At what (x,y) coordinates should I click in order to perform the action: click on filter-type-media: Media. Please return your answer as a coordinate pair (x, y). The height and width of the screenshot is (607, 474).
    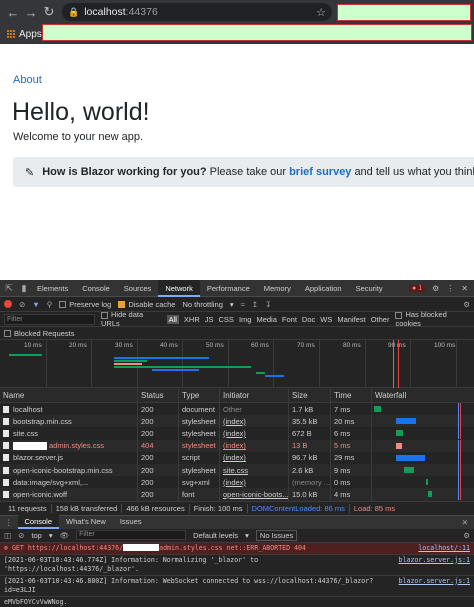
    Looking at the image, I should click on (266, 319).